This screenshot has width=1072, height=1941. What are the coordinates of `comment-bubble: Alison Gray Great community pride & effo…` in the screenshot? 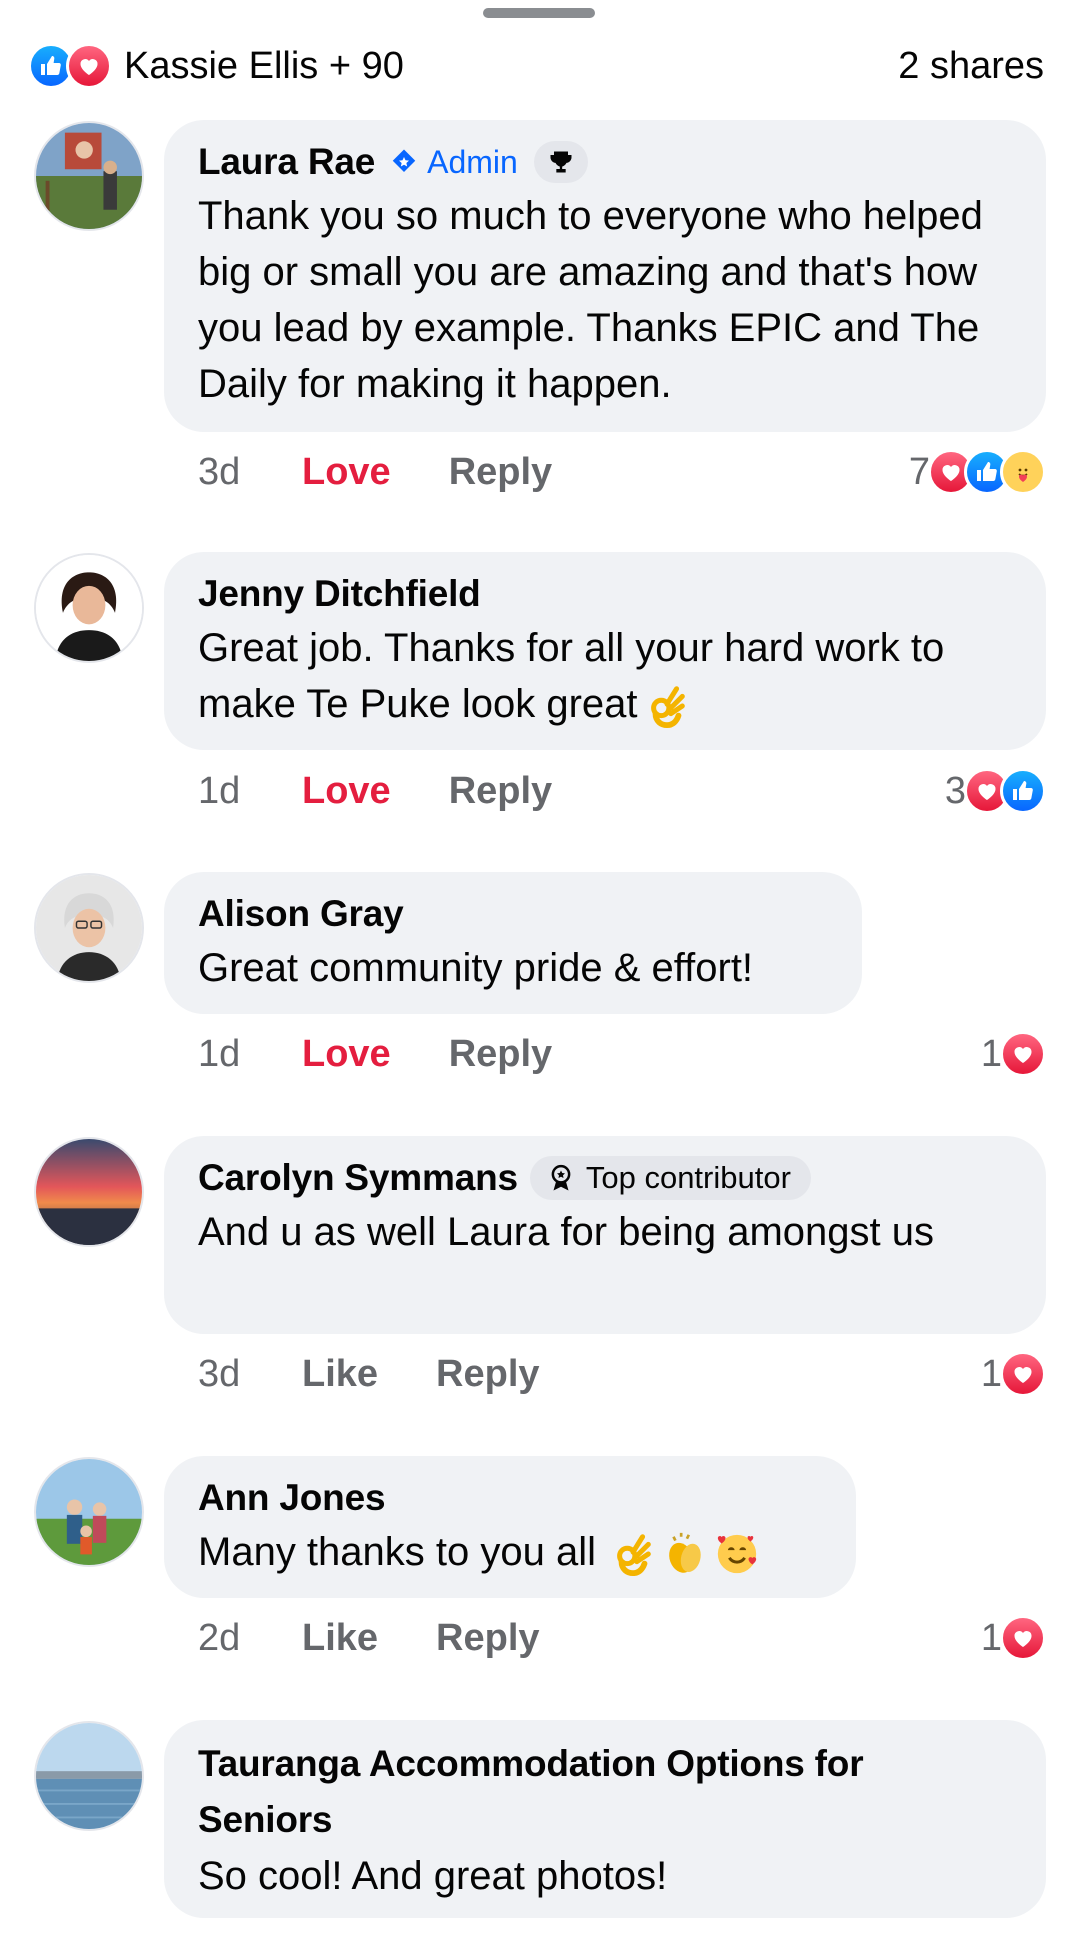 It's located at (513, 943).